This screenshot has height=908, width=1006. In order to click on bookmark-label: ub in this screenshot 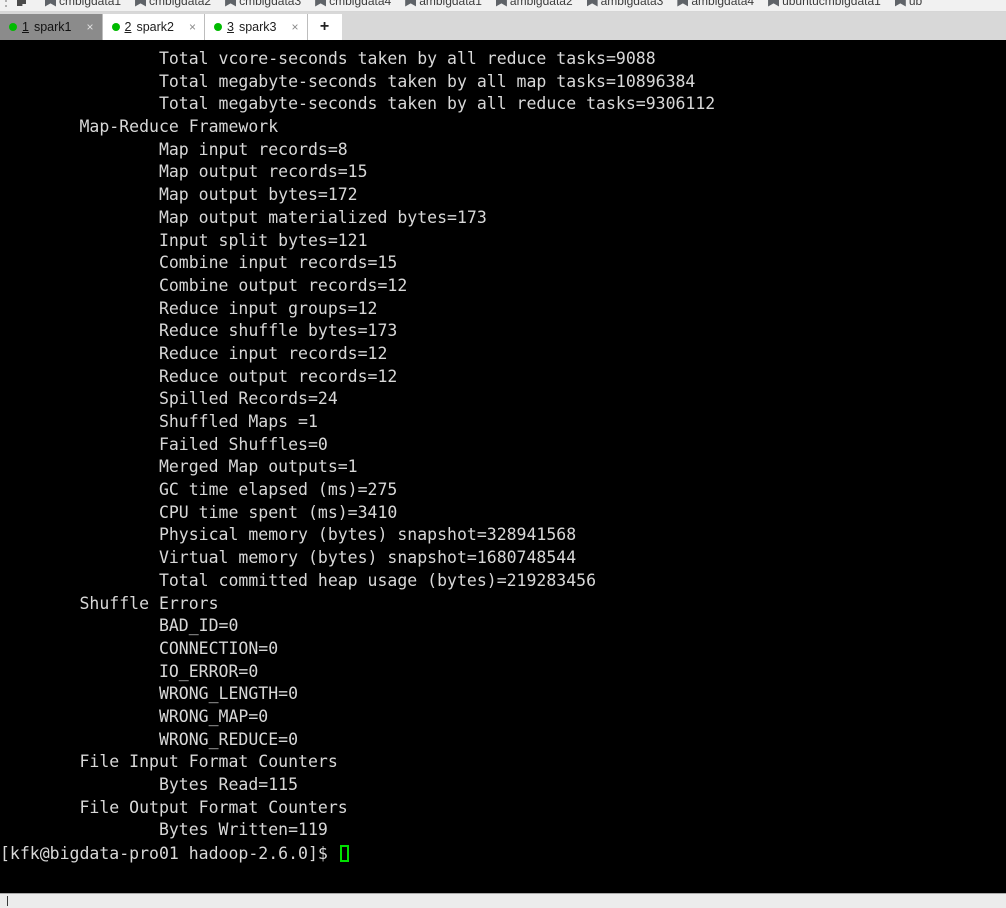, I will do `click(915, 4)`.